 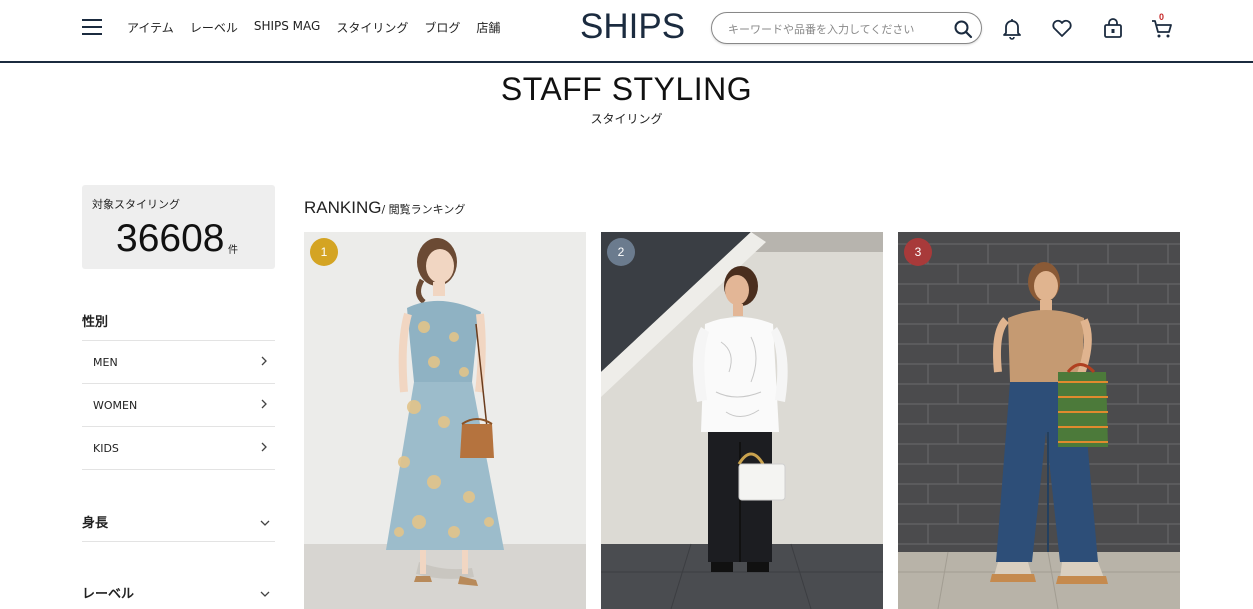 I want to click on gender-filter-title: 性別, so click(x=95, y=322).